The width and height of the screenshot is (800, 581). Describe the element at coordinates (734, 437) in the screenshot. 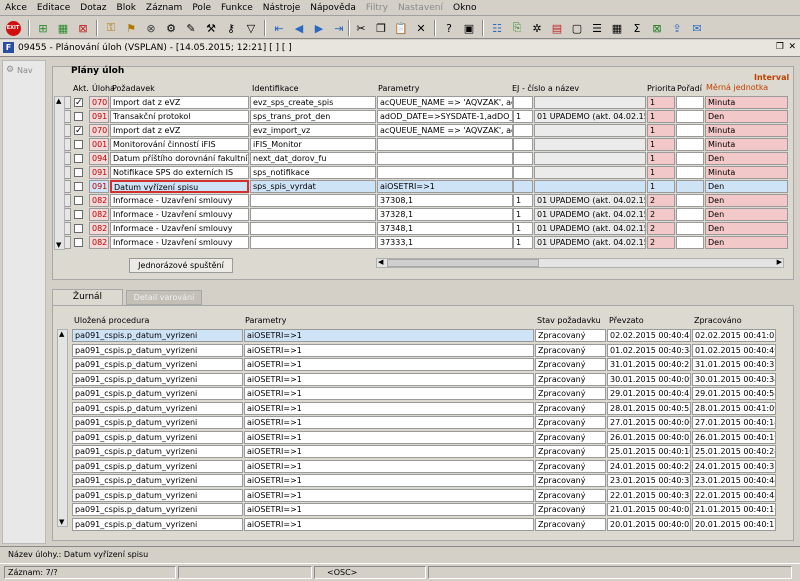

I see `zpracovano-cell: 26.01.2015 00:40:19` at that location.